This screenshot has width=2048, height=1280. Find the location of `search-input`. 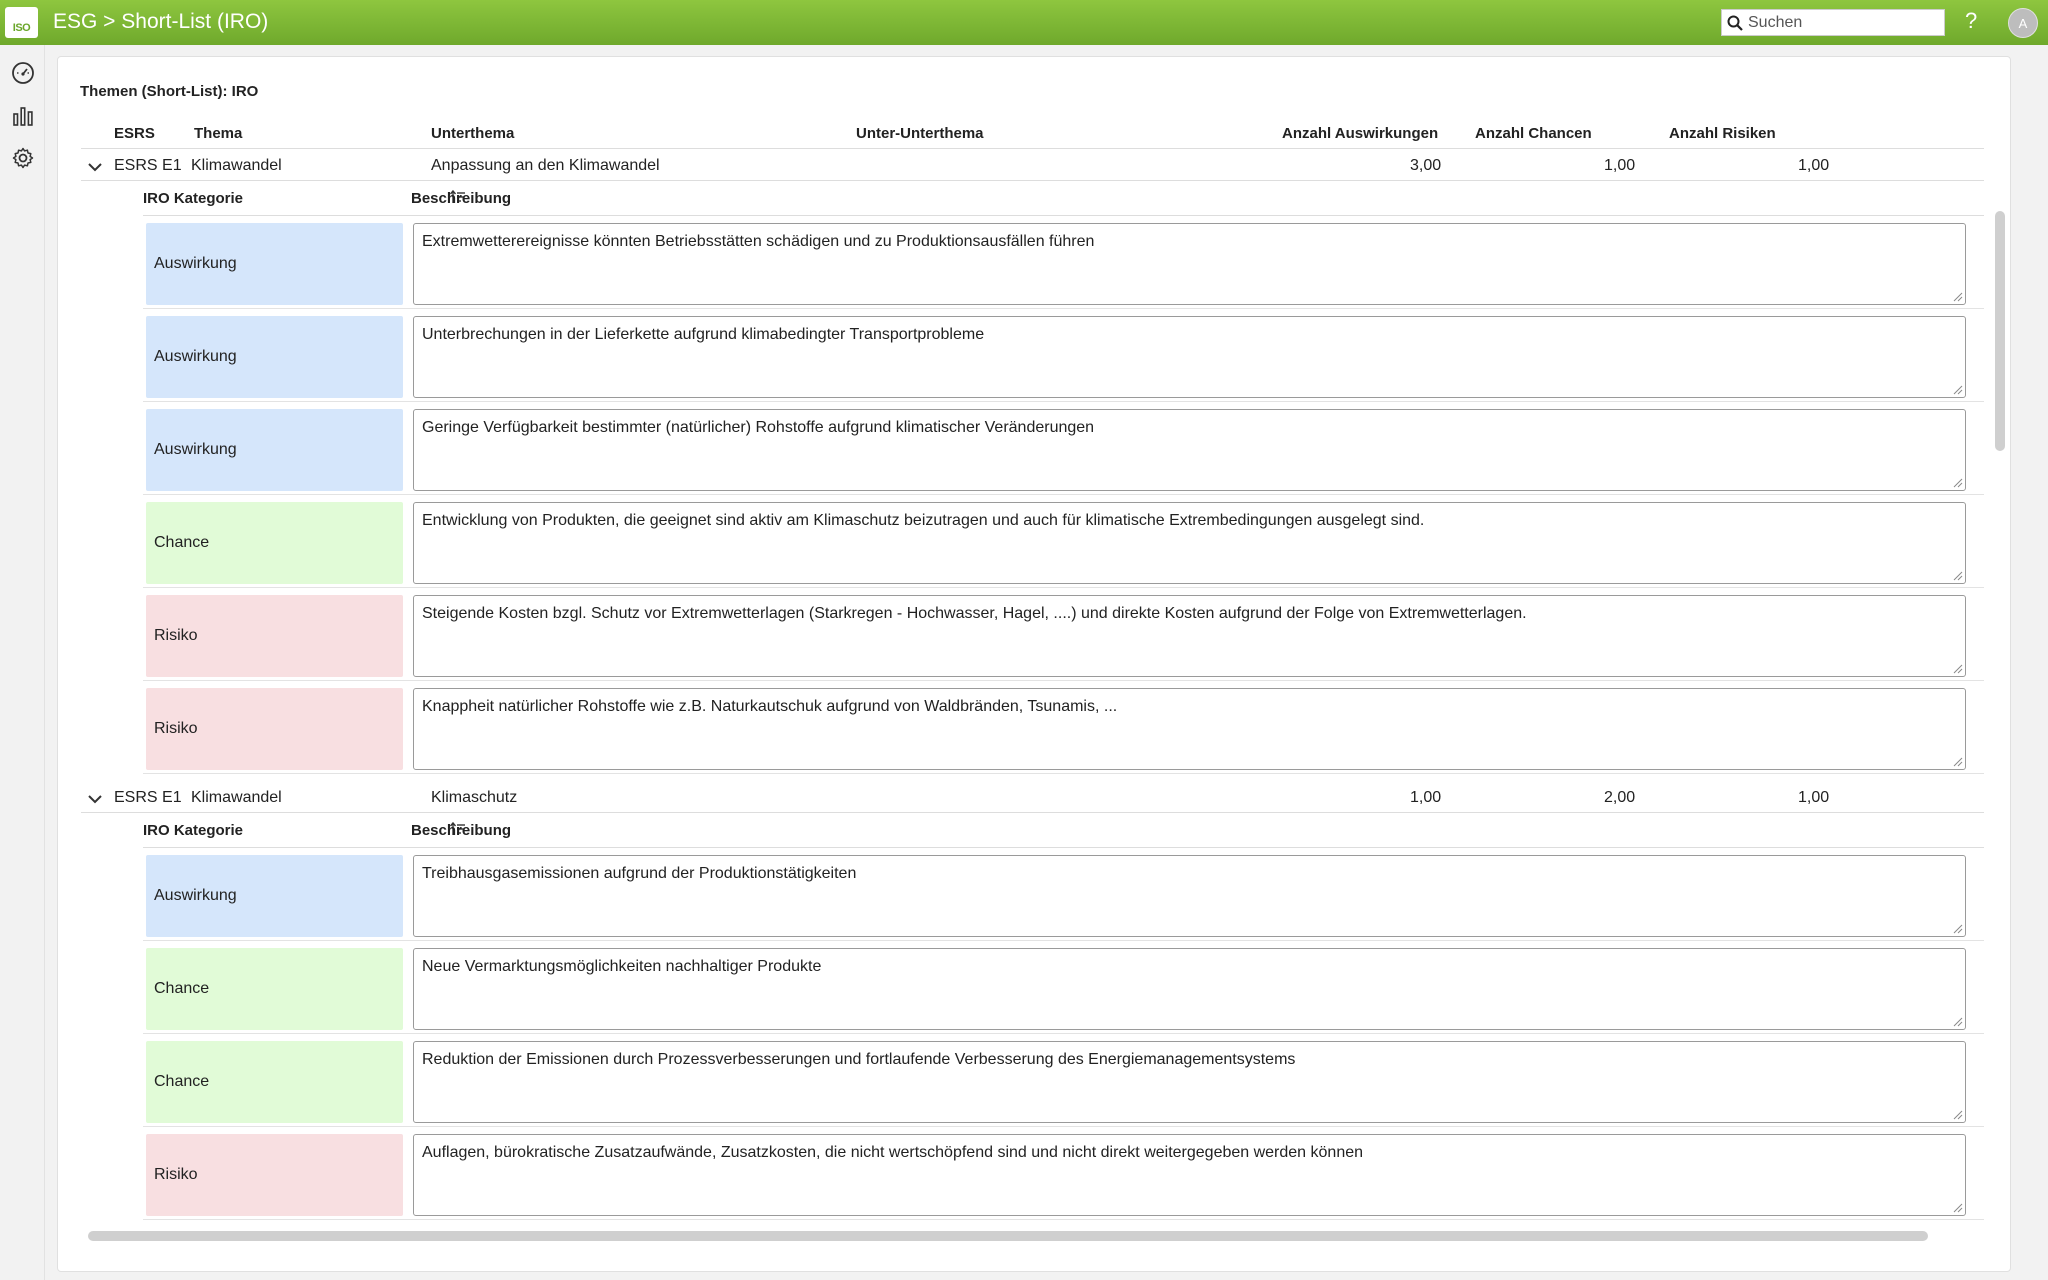

search-input is located at coordinates (1843, 22).